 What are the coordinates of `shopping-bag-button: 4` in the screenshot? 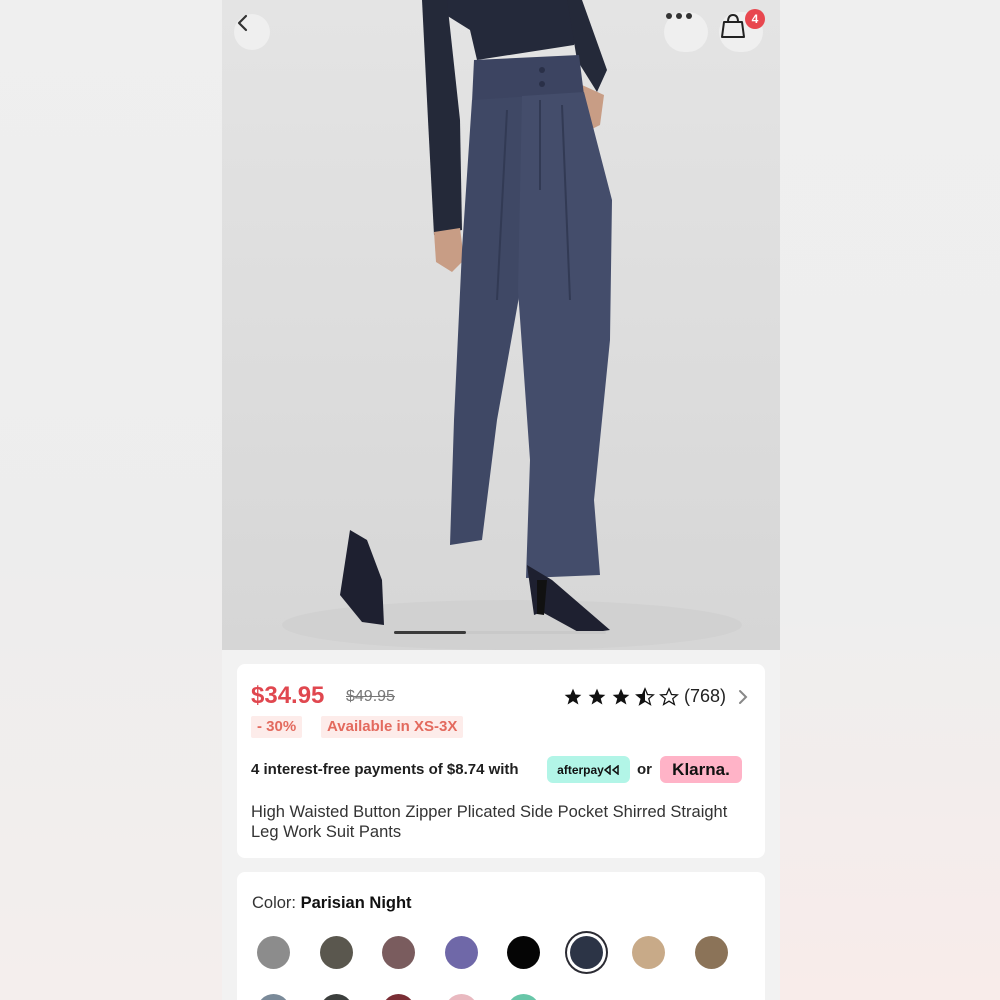 It's located at (742, 30).